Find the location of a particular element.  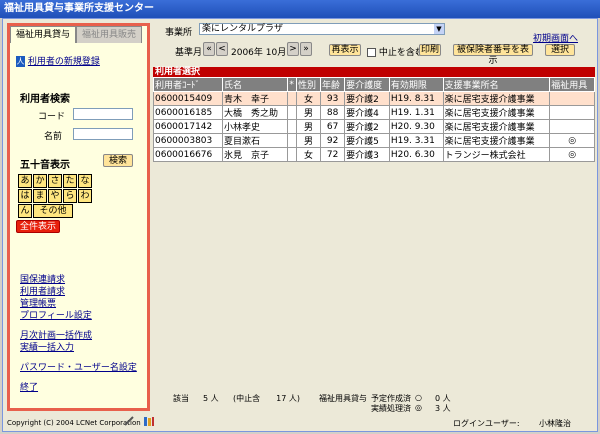

cell-expiry: H20. 6.30 is located at coordinates (416, 154).